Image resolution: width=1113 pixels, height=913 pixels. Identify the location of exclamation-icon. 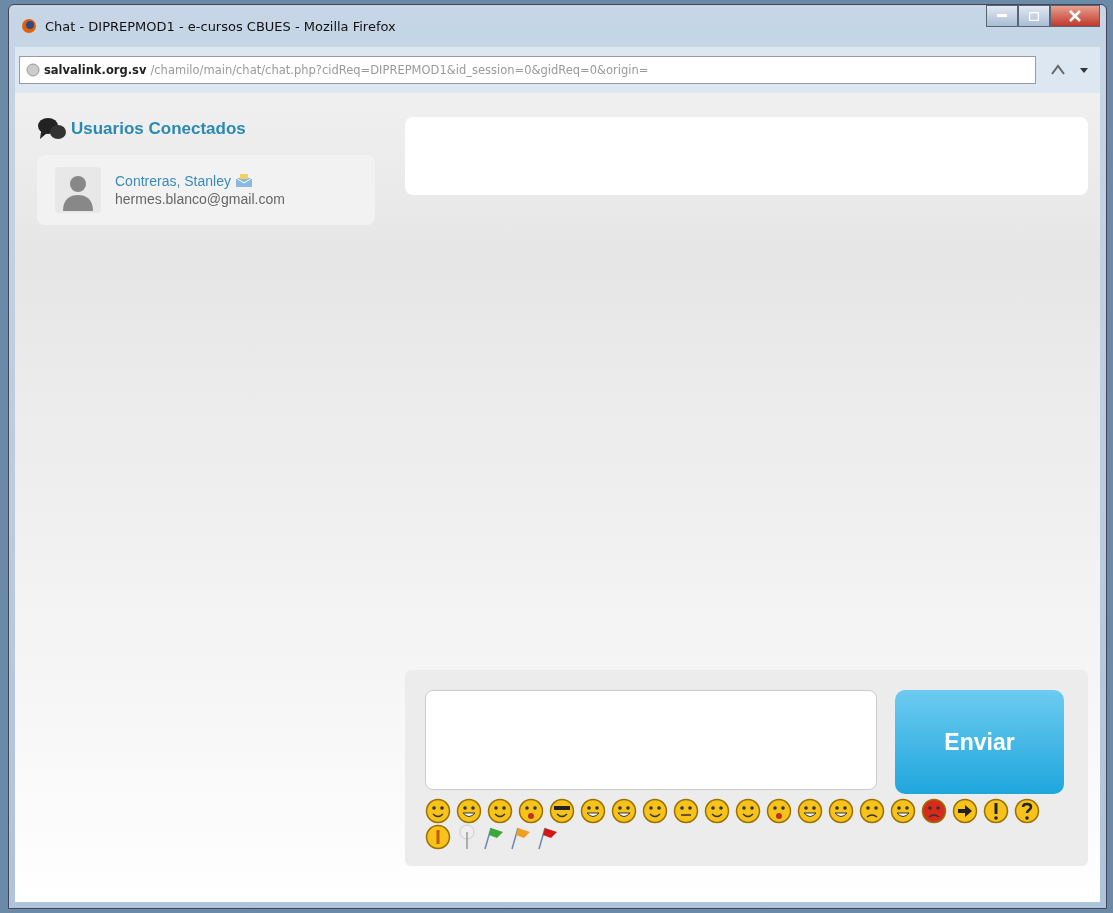
(996, 811).